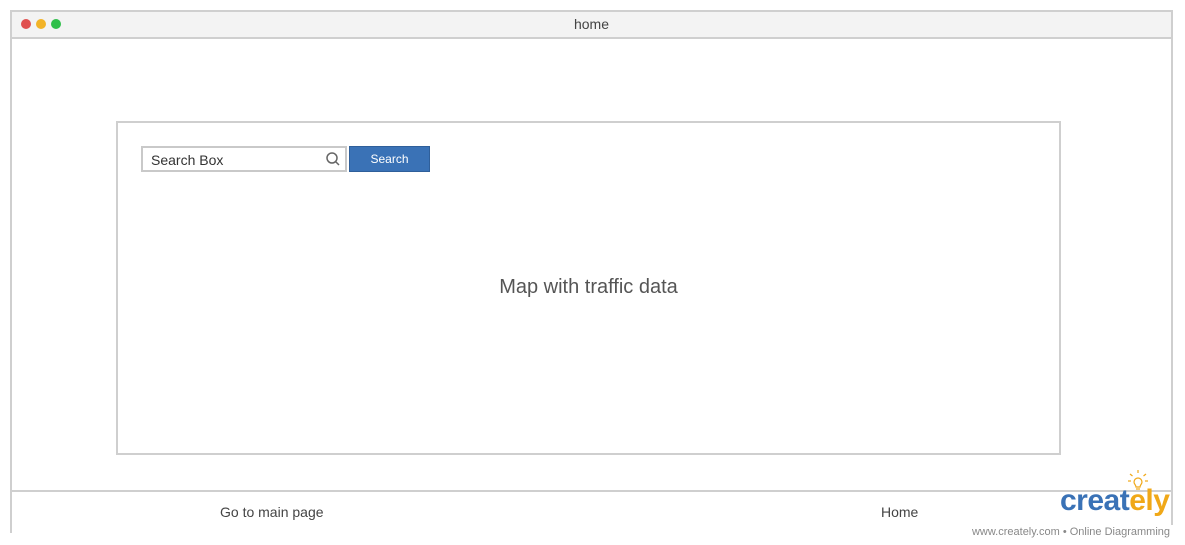  What do you see at coordinates (1095, 500) in the screenshot?
I see `logo-wordmark-main: creat` at bounding box center [1095, 500].